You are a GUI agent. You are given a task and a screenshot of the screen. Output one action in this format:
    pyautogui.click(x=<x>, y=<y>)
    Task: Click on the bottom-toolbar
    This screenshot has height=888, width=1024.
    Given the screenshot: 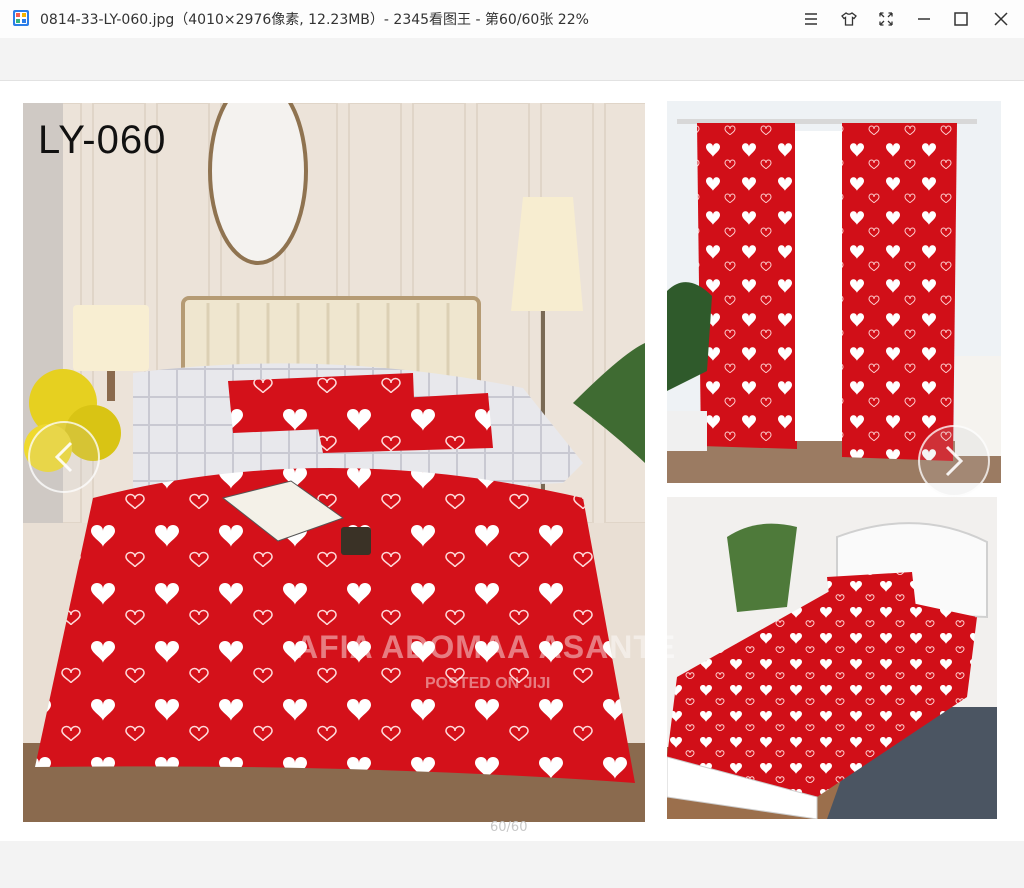 What is the action you would take?
    pyautogui.click(x=512, y=864)
    